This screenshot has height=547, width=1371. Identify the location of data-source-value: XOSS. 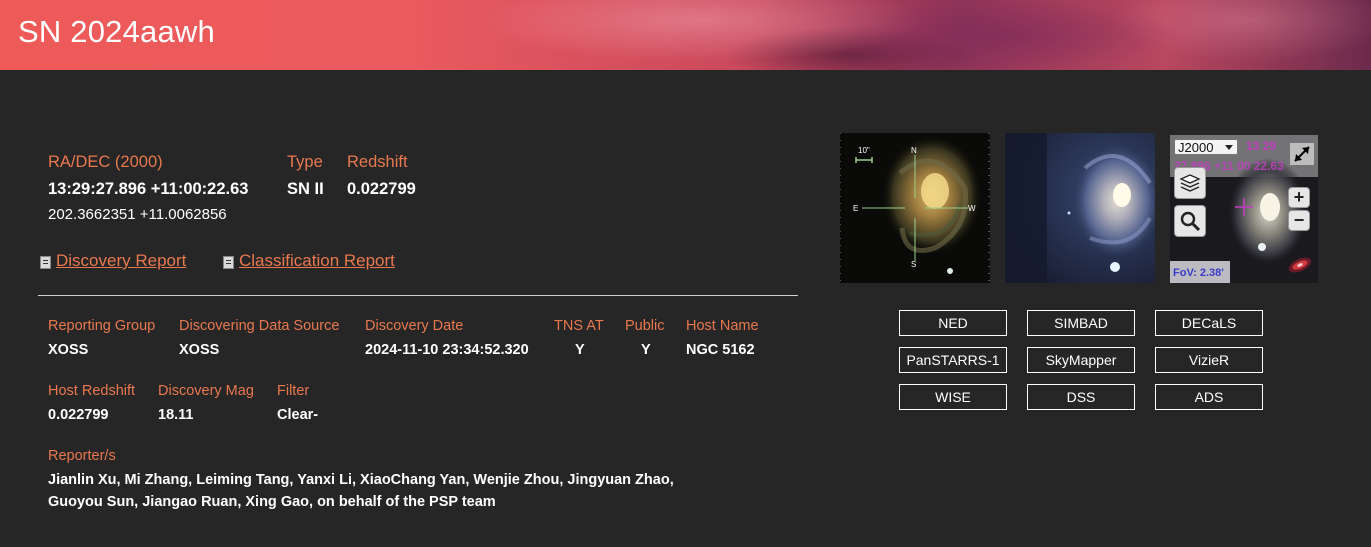
(199, 350).